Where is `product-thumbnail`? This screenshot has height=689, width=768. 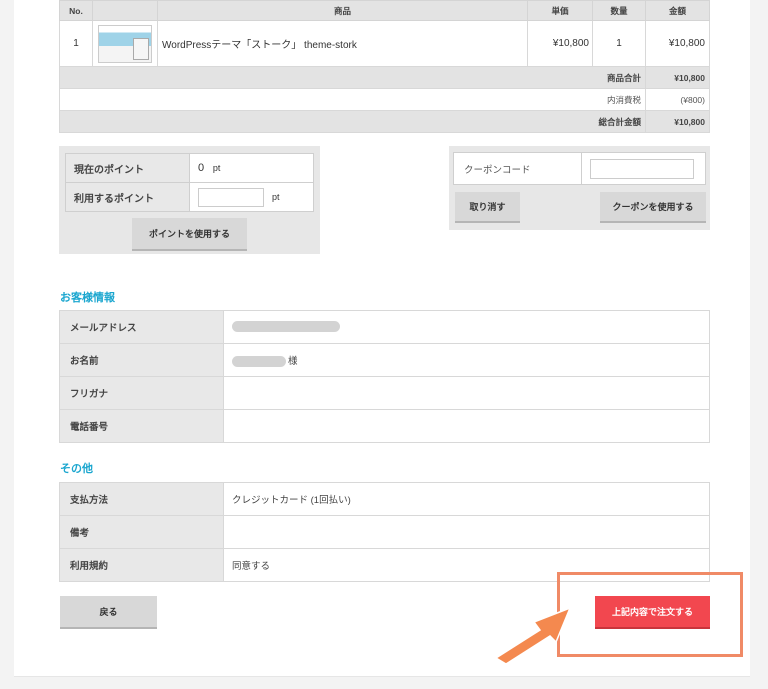 product-thumbnail is located at coordinates (125, 43).